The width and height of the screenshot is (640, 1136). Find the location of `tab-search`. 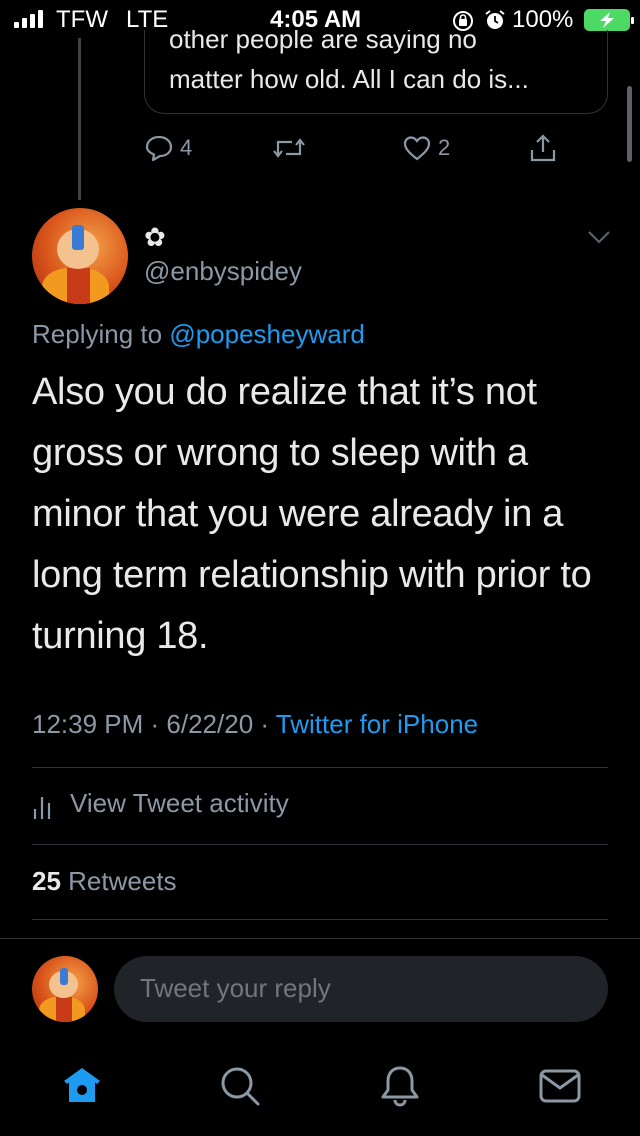

tab-search is located at coordinates (240, 1086).